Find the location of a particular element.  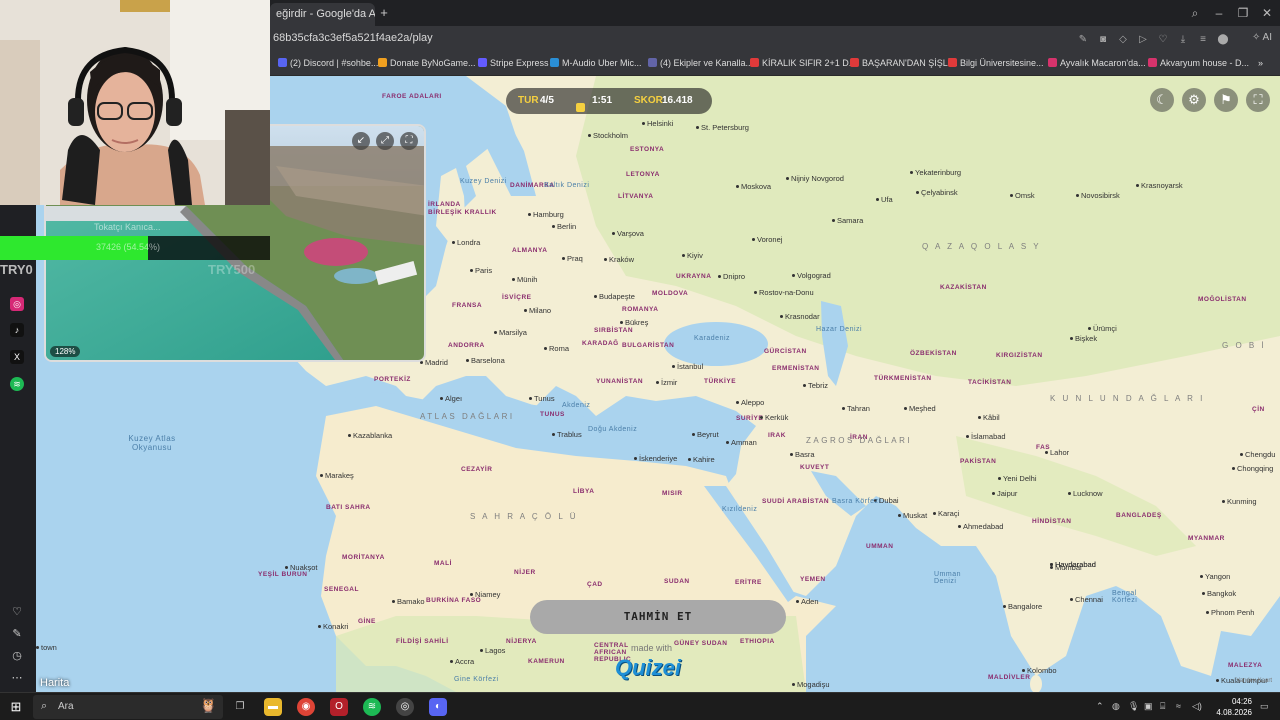

map-label-country: HİNDİSTAN is located at coordinates (1052, 521).